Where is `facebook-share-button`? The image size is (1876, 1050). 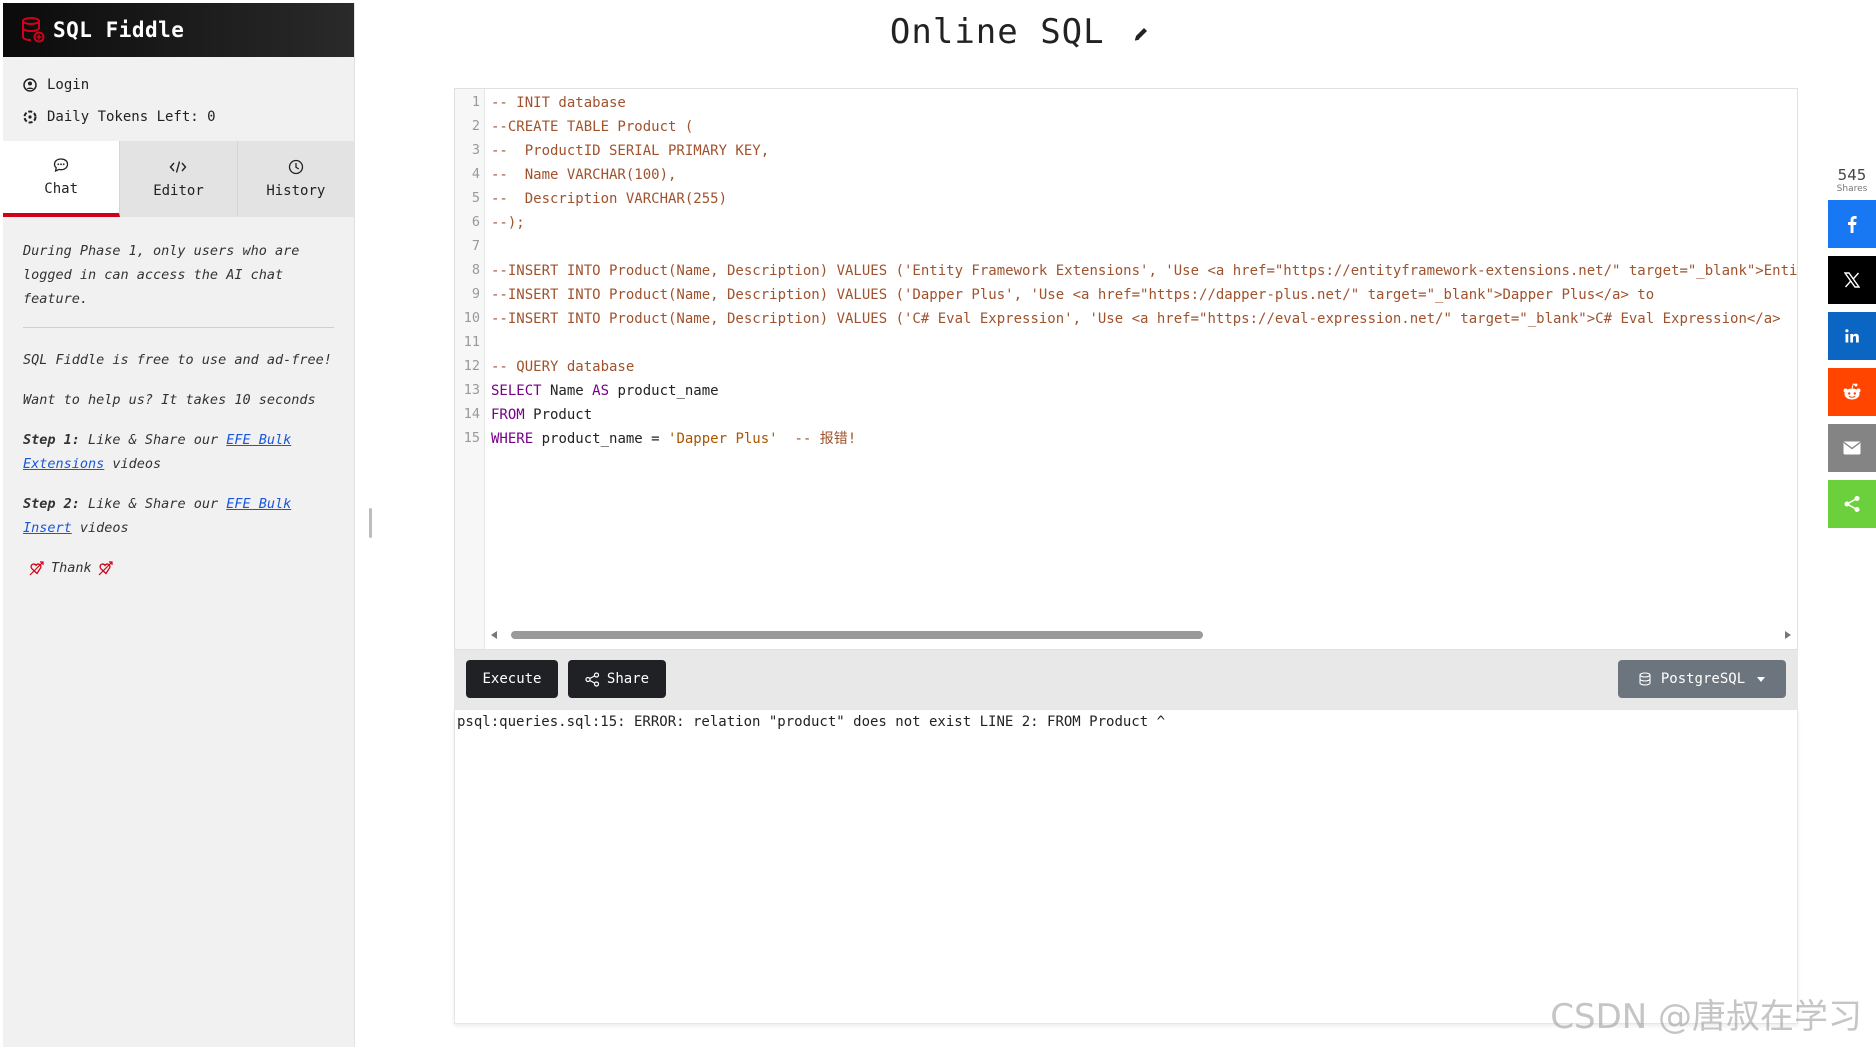
facebook-share-button is located at coordinates (1852, 224).